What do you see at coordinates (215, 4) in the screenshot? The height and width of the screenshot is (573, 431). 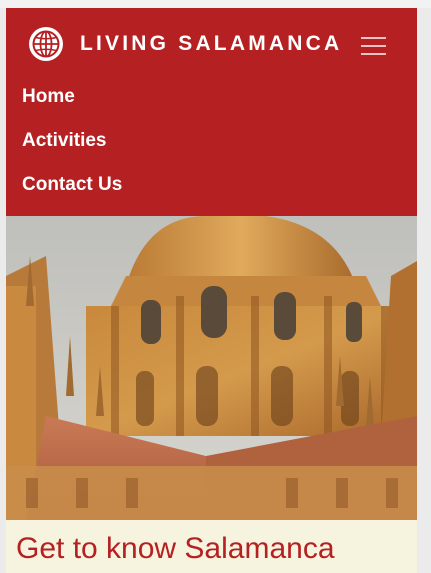 I see `browser-top-bar` at bounding box center [215, 4].